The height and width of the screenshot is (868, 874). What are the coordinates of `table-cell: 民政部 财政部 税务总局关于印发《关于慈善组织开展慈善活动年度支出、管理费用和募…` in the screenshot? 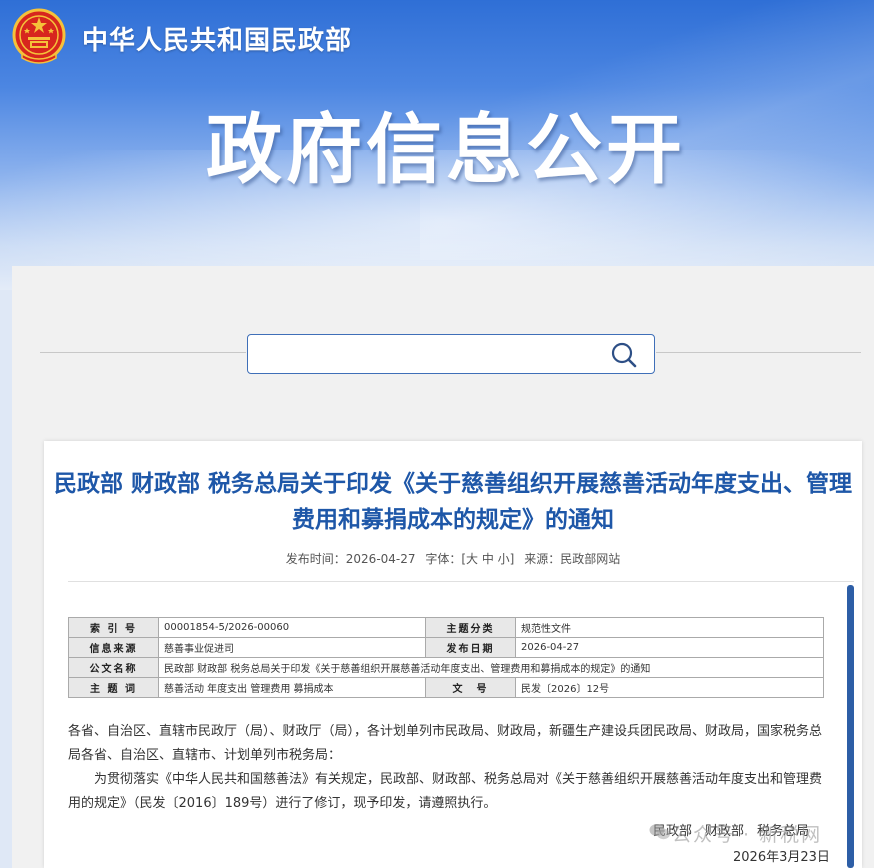 It's located at (491, 667).